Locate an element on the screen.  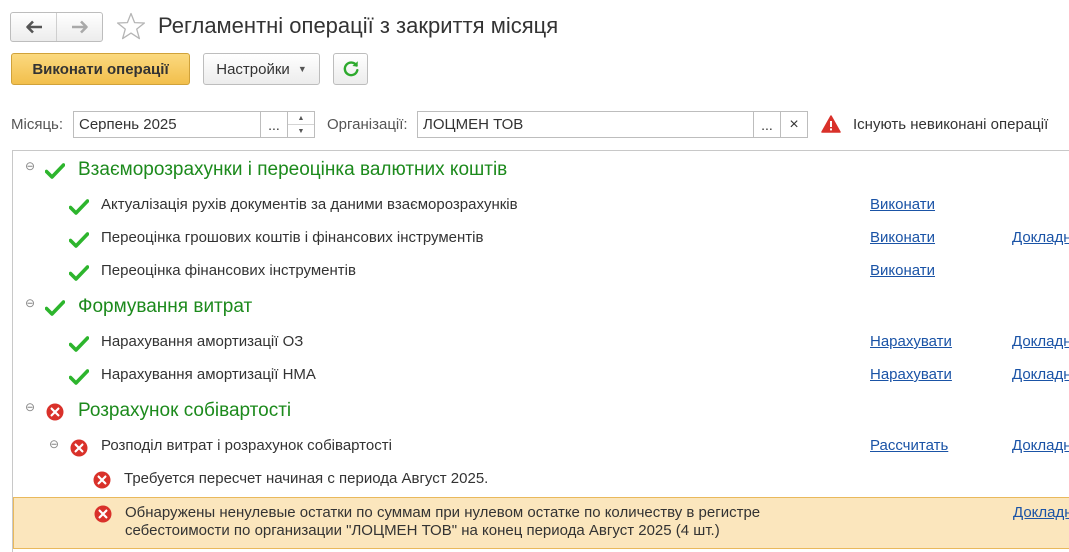
spin-up-icon: ▲ is located at coordinates (301, 118).